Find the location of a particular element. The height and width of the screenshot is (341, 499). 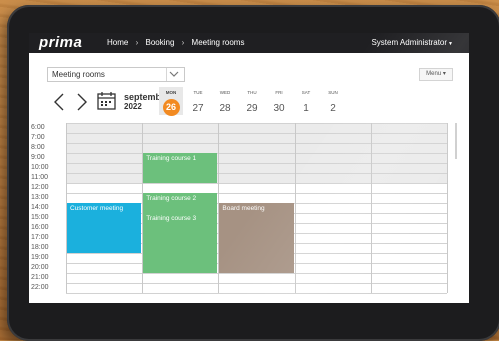

day-date: 2 is located at coordinates (333, 108).